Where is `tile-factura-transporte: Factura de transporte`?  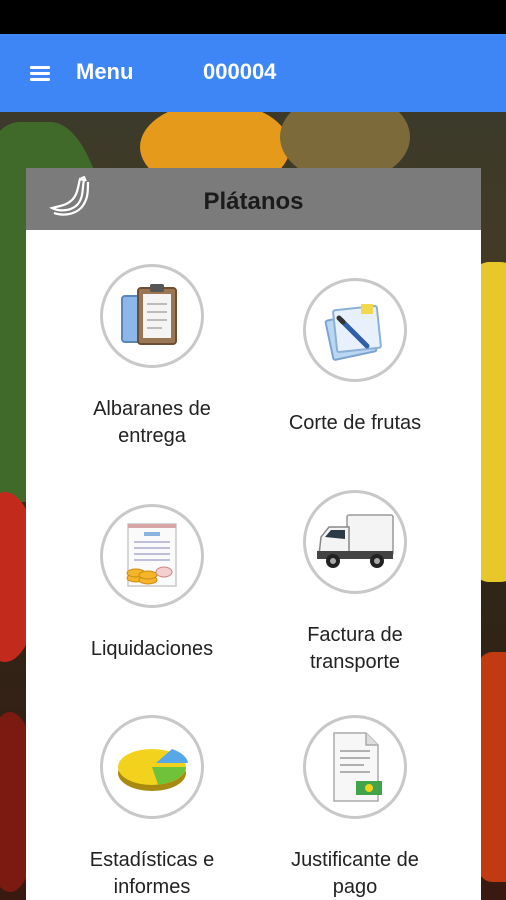
tile-factura-transporte: Factura de transporte is located at coordinates (355, 583).